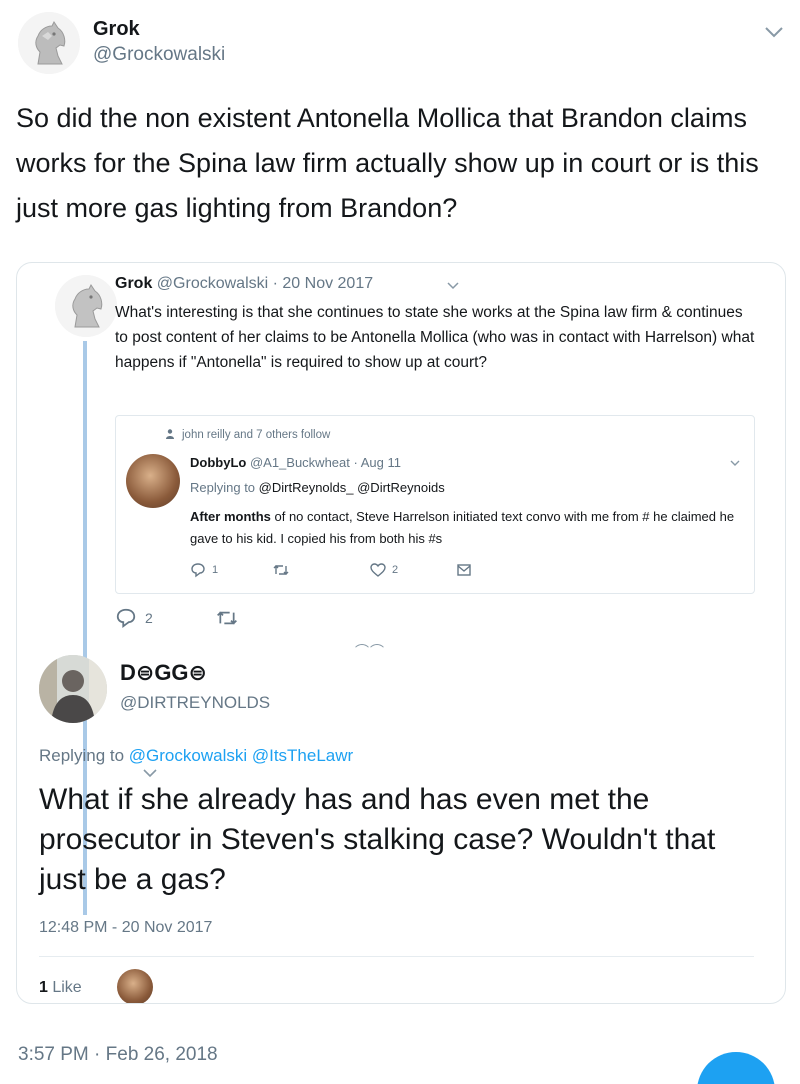 This screenshot has height=1084, width=800. What do you see at coordinates (400, 45) in the screenshot?
I see `tweet-header: Grok @Grockowalski` at bounding box center [400, 45].